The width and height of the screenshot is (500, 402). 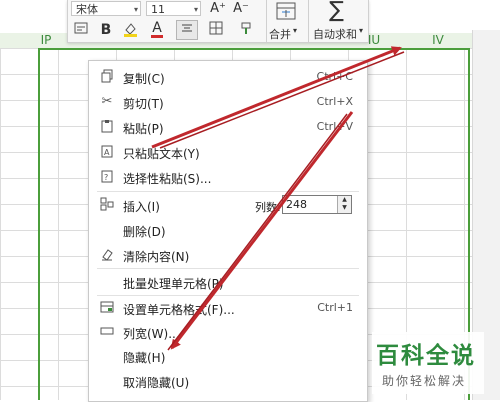 What do you see at coordinates (334, 126) in the screenshot?
I see `menu-item-shortcut: Ctrl+V` at bounding box center [334, 126].